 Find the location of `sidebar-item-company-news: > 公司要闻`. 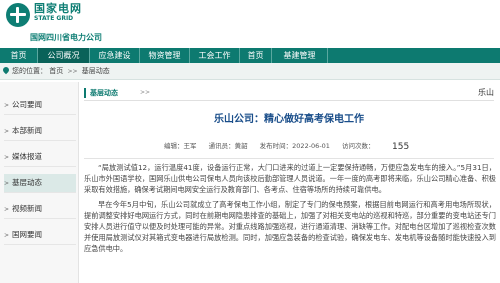

sidebar-item-company-news: > 公司要闻 is located at coordinates (40, 105).